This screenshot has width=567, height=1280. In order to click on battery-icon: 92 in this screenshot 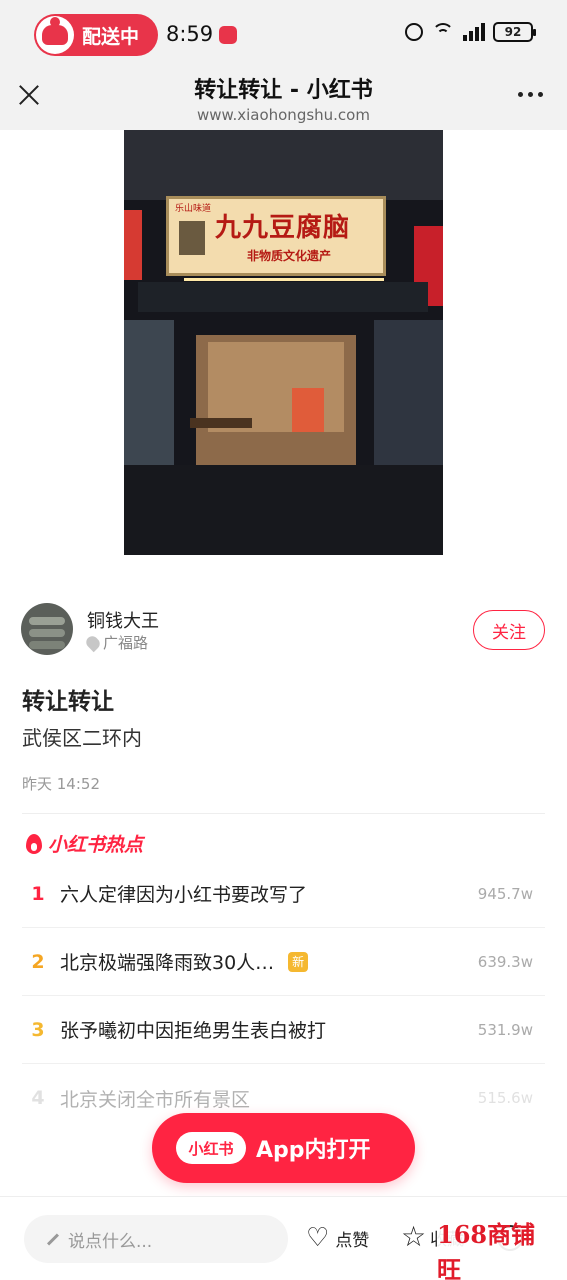, I will do `click(514, 32)`.